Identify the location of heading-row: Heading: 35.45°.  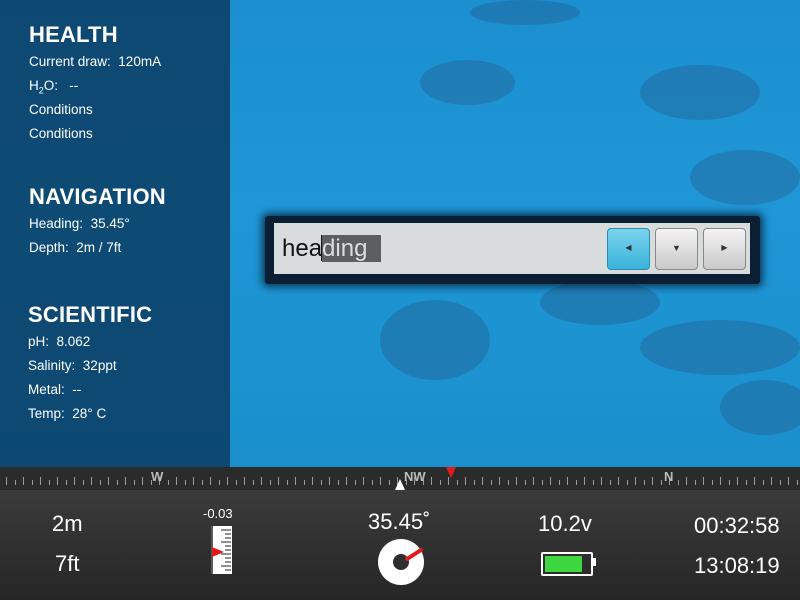
(97, 224).